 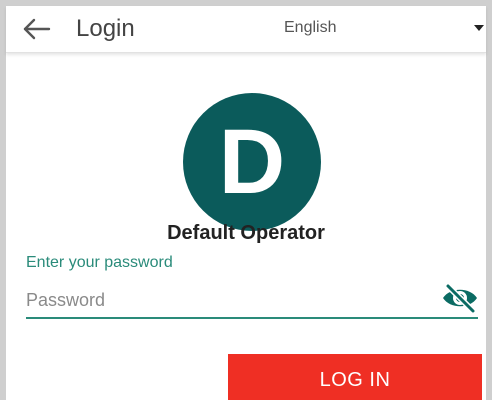 I want to click on password-visibility-toggle, so click(x=460, y=298).